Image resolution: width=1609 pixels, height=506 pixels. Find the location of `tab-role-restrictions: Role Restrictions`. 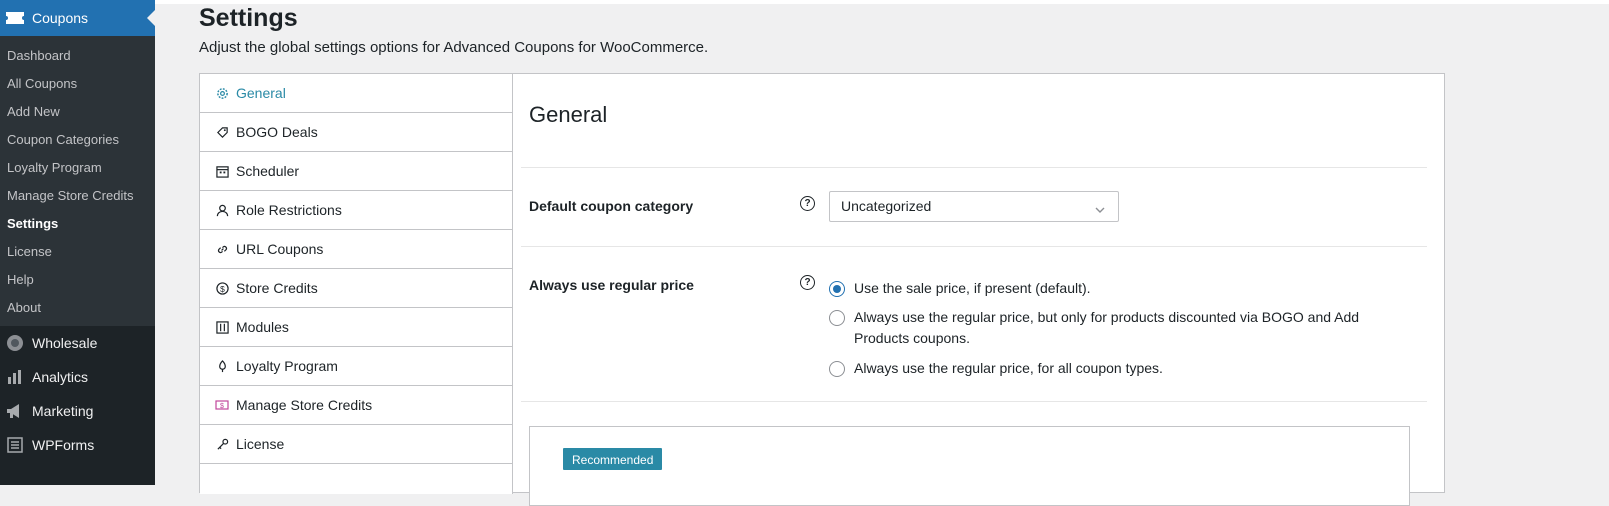

tab-role-restrictions: Role Restrictions is located at coordinates (356, 210).